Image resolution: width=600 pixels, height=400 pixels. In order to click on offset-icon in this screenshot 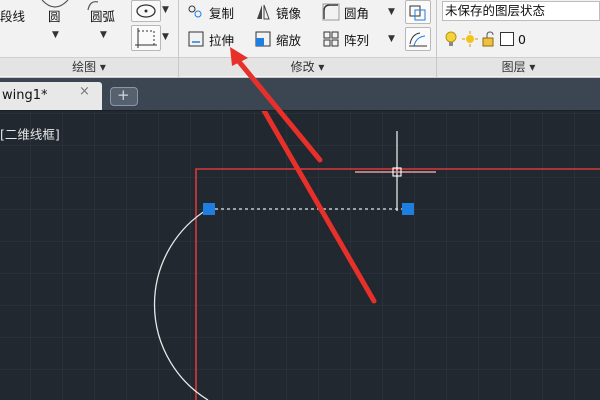, I will do `click(418, 39)`.